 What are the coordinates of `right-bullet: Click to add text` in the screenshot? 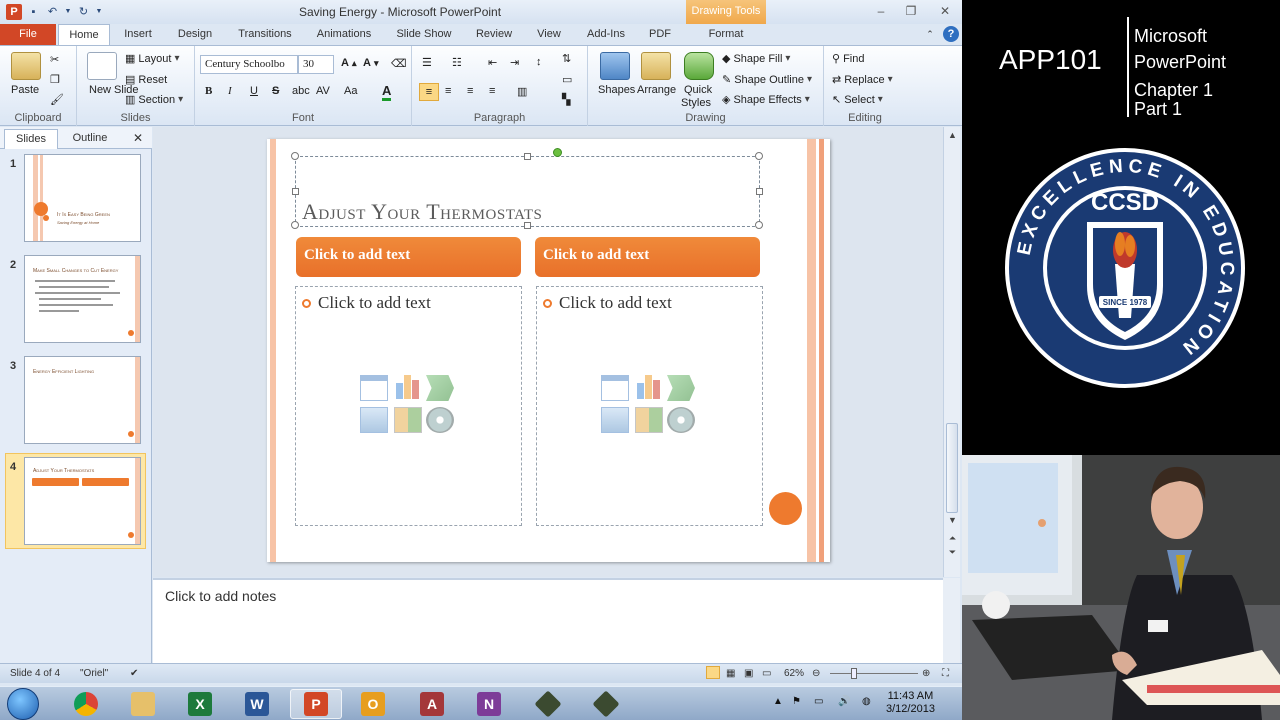 It's located at (607, 303).